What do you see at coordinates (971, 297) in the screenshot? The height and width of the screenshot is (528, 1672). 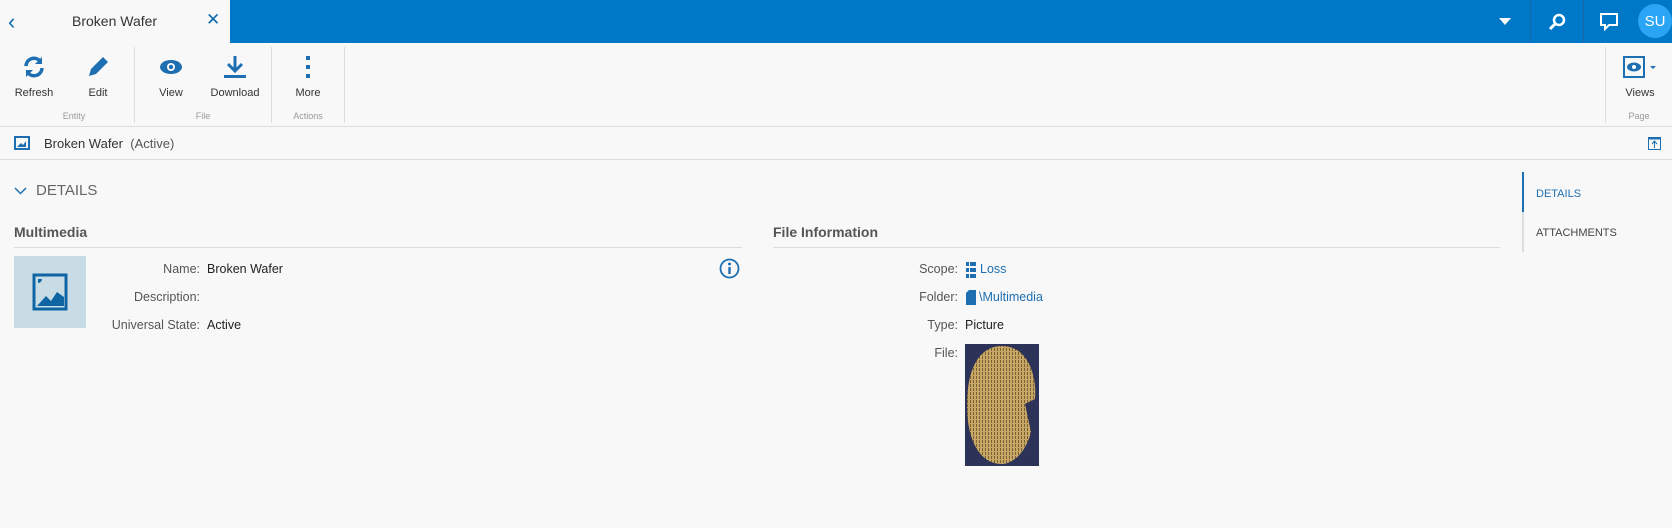 I see `folder-icon` at bounding box center [971, 297].